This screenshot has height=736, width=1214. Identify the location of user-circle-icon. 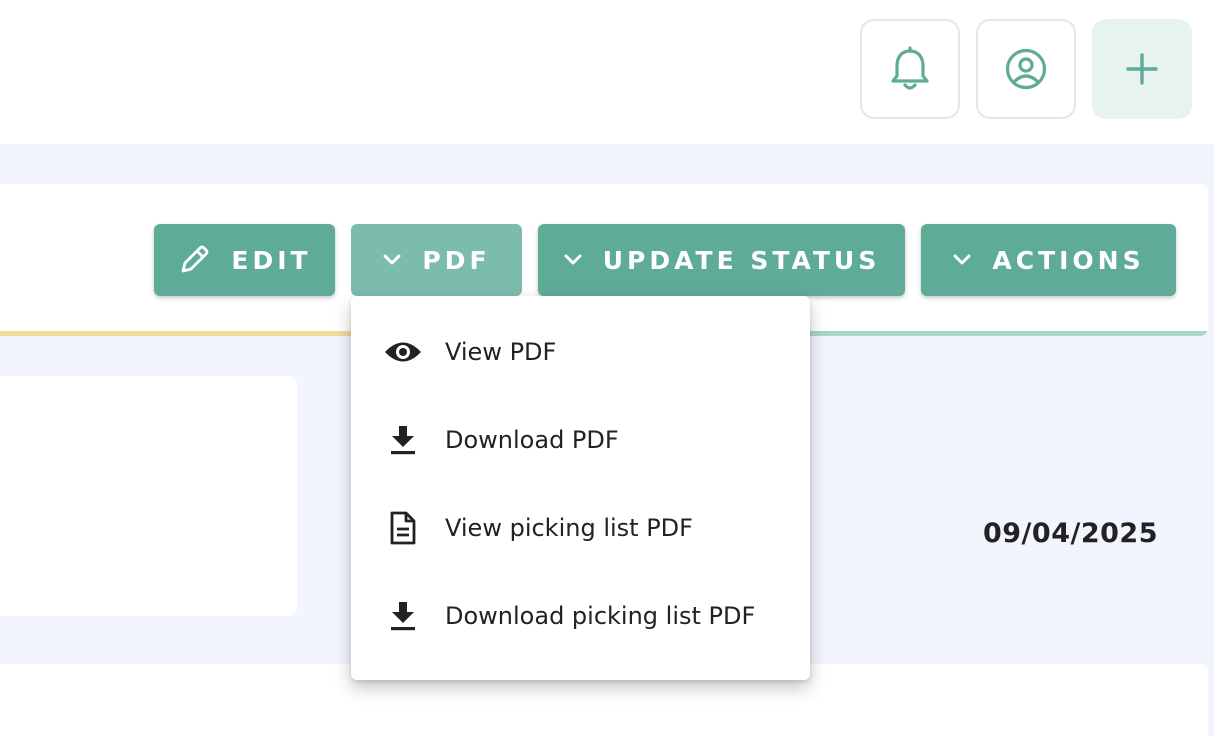
(1026, 69).